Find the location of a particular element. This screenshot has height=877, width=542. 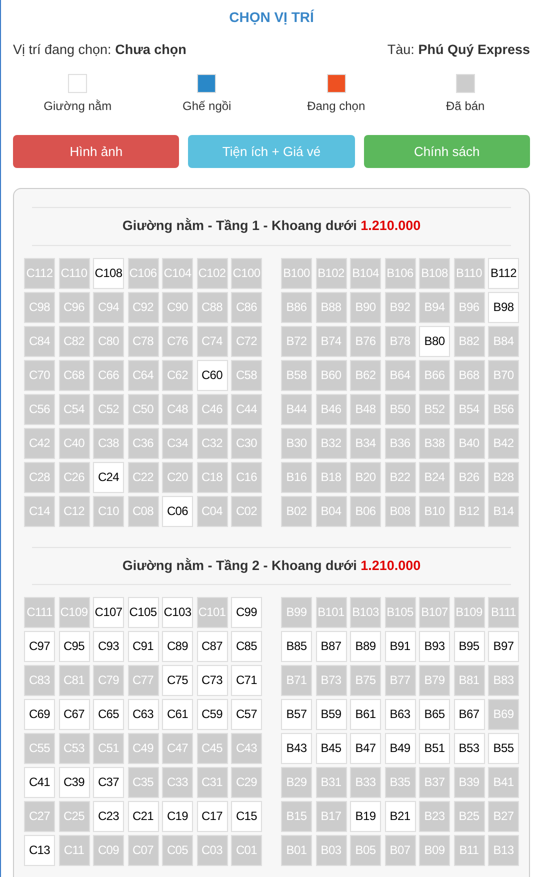

seat: B55 is located at coordinates (503, 748).